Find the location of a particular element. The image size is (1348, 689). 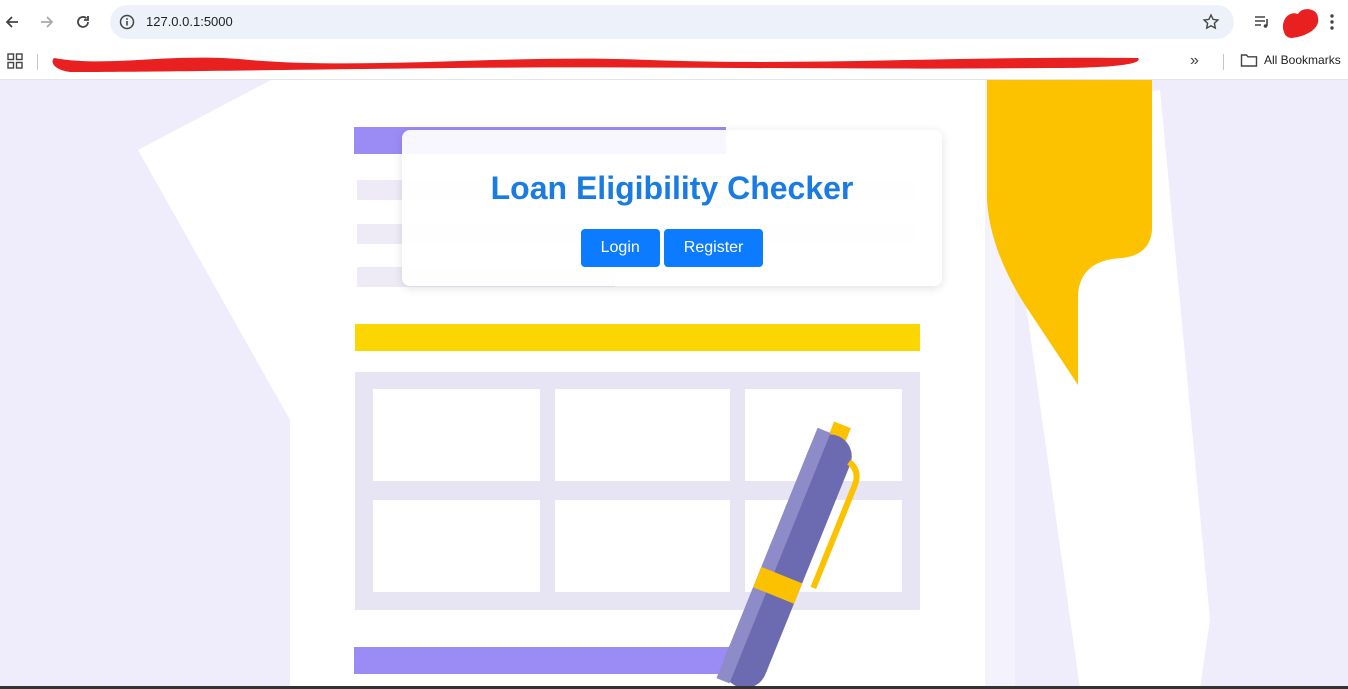

folder-icon is located at coordinates (1249, 60).